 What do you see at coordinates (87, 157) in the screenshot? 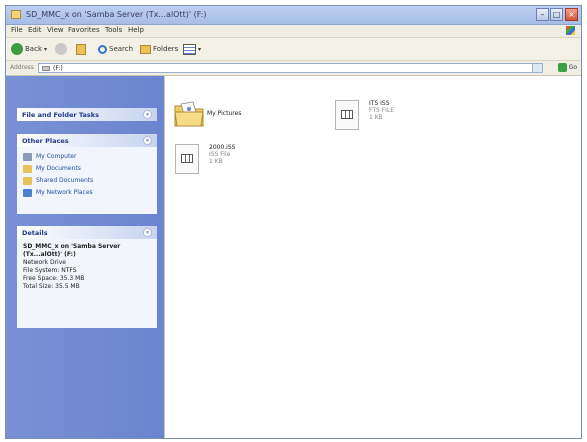
I see `other-place-my-computer: My Computer` at bounding box center [87, 157].